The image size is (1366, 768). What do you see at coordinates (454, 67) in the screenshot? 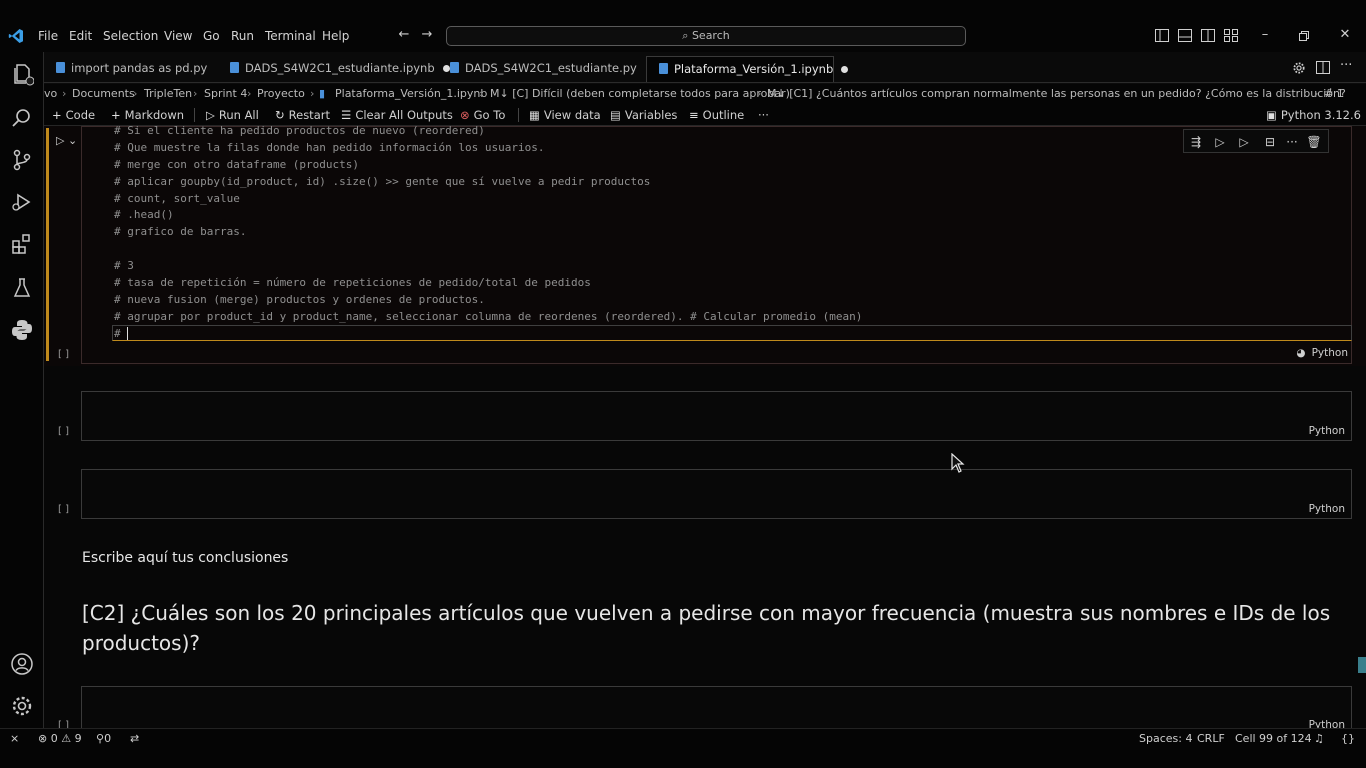
I see `python-file-icon` at bounding box center [454, 67].